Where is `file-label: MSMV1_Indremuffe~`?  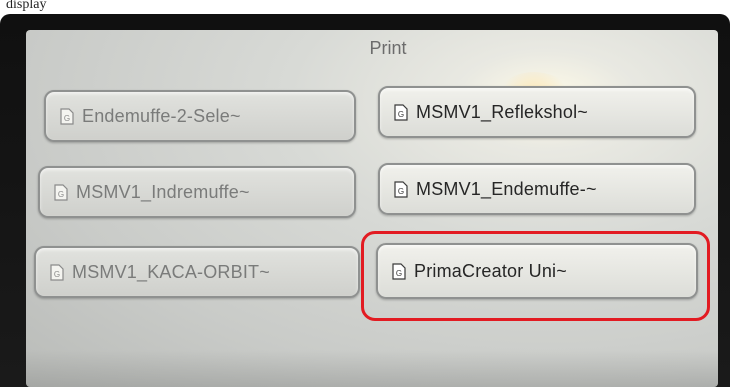
file-label: MSMV1_Indremuffe~ is located at coordinates (163, 191).